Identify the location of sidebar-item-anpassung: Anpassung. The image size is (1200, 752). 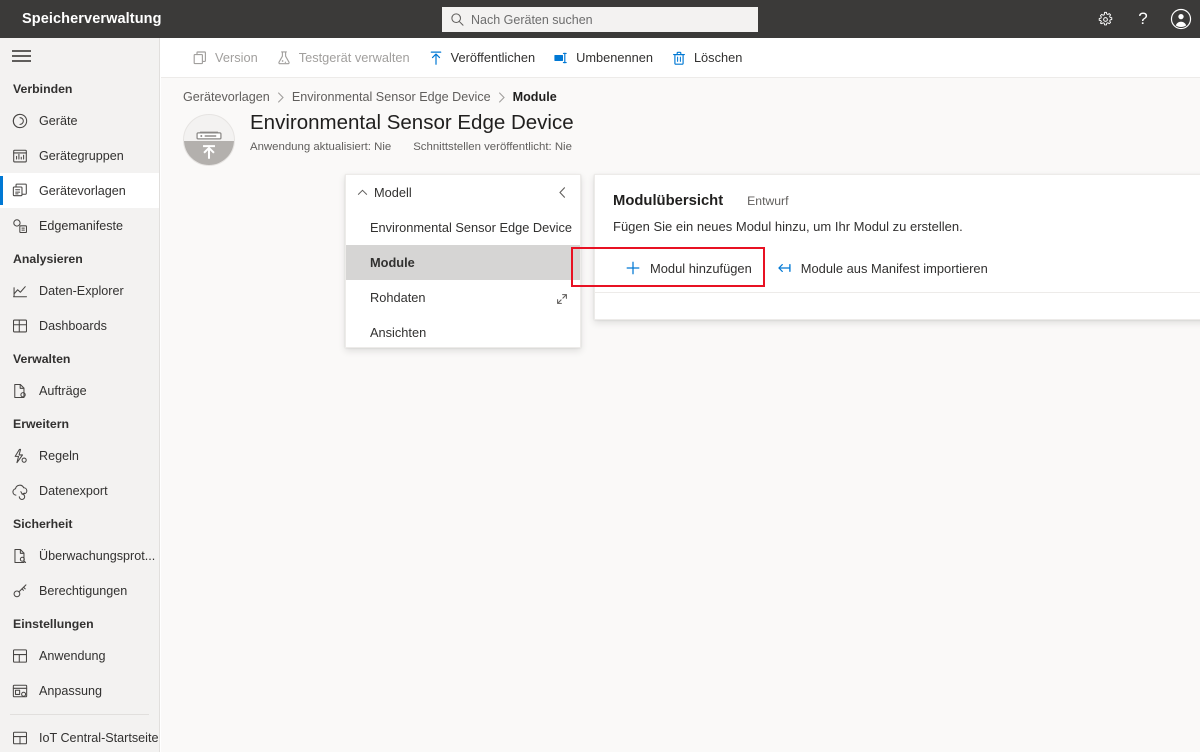
(79, 690).